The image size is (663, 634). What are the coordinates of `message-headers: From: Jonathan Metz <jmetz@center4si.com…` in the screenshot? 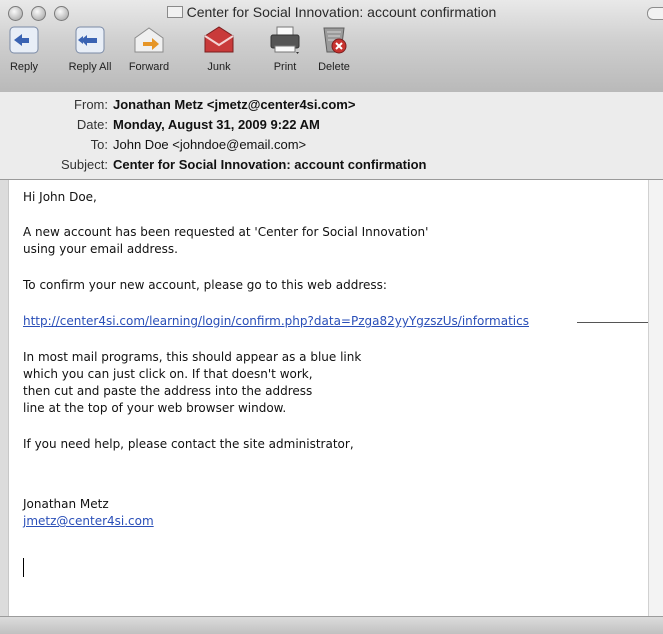 It's located at (331, 136).